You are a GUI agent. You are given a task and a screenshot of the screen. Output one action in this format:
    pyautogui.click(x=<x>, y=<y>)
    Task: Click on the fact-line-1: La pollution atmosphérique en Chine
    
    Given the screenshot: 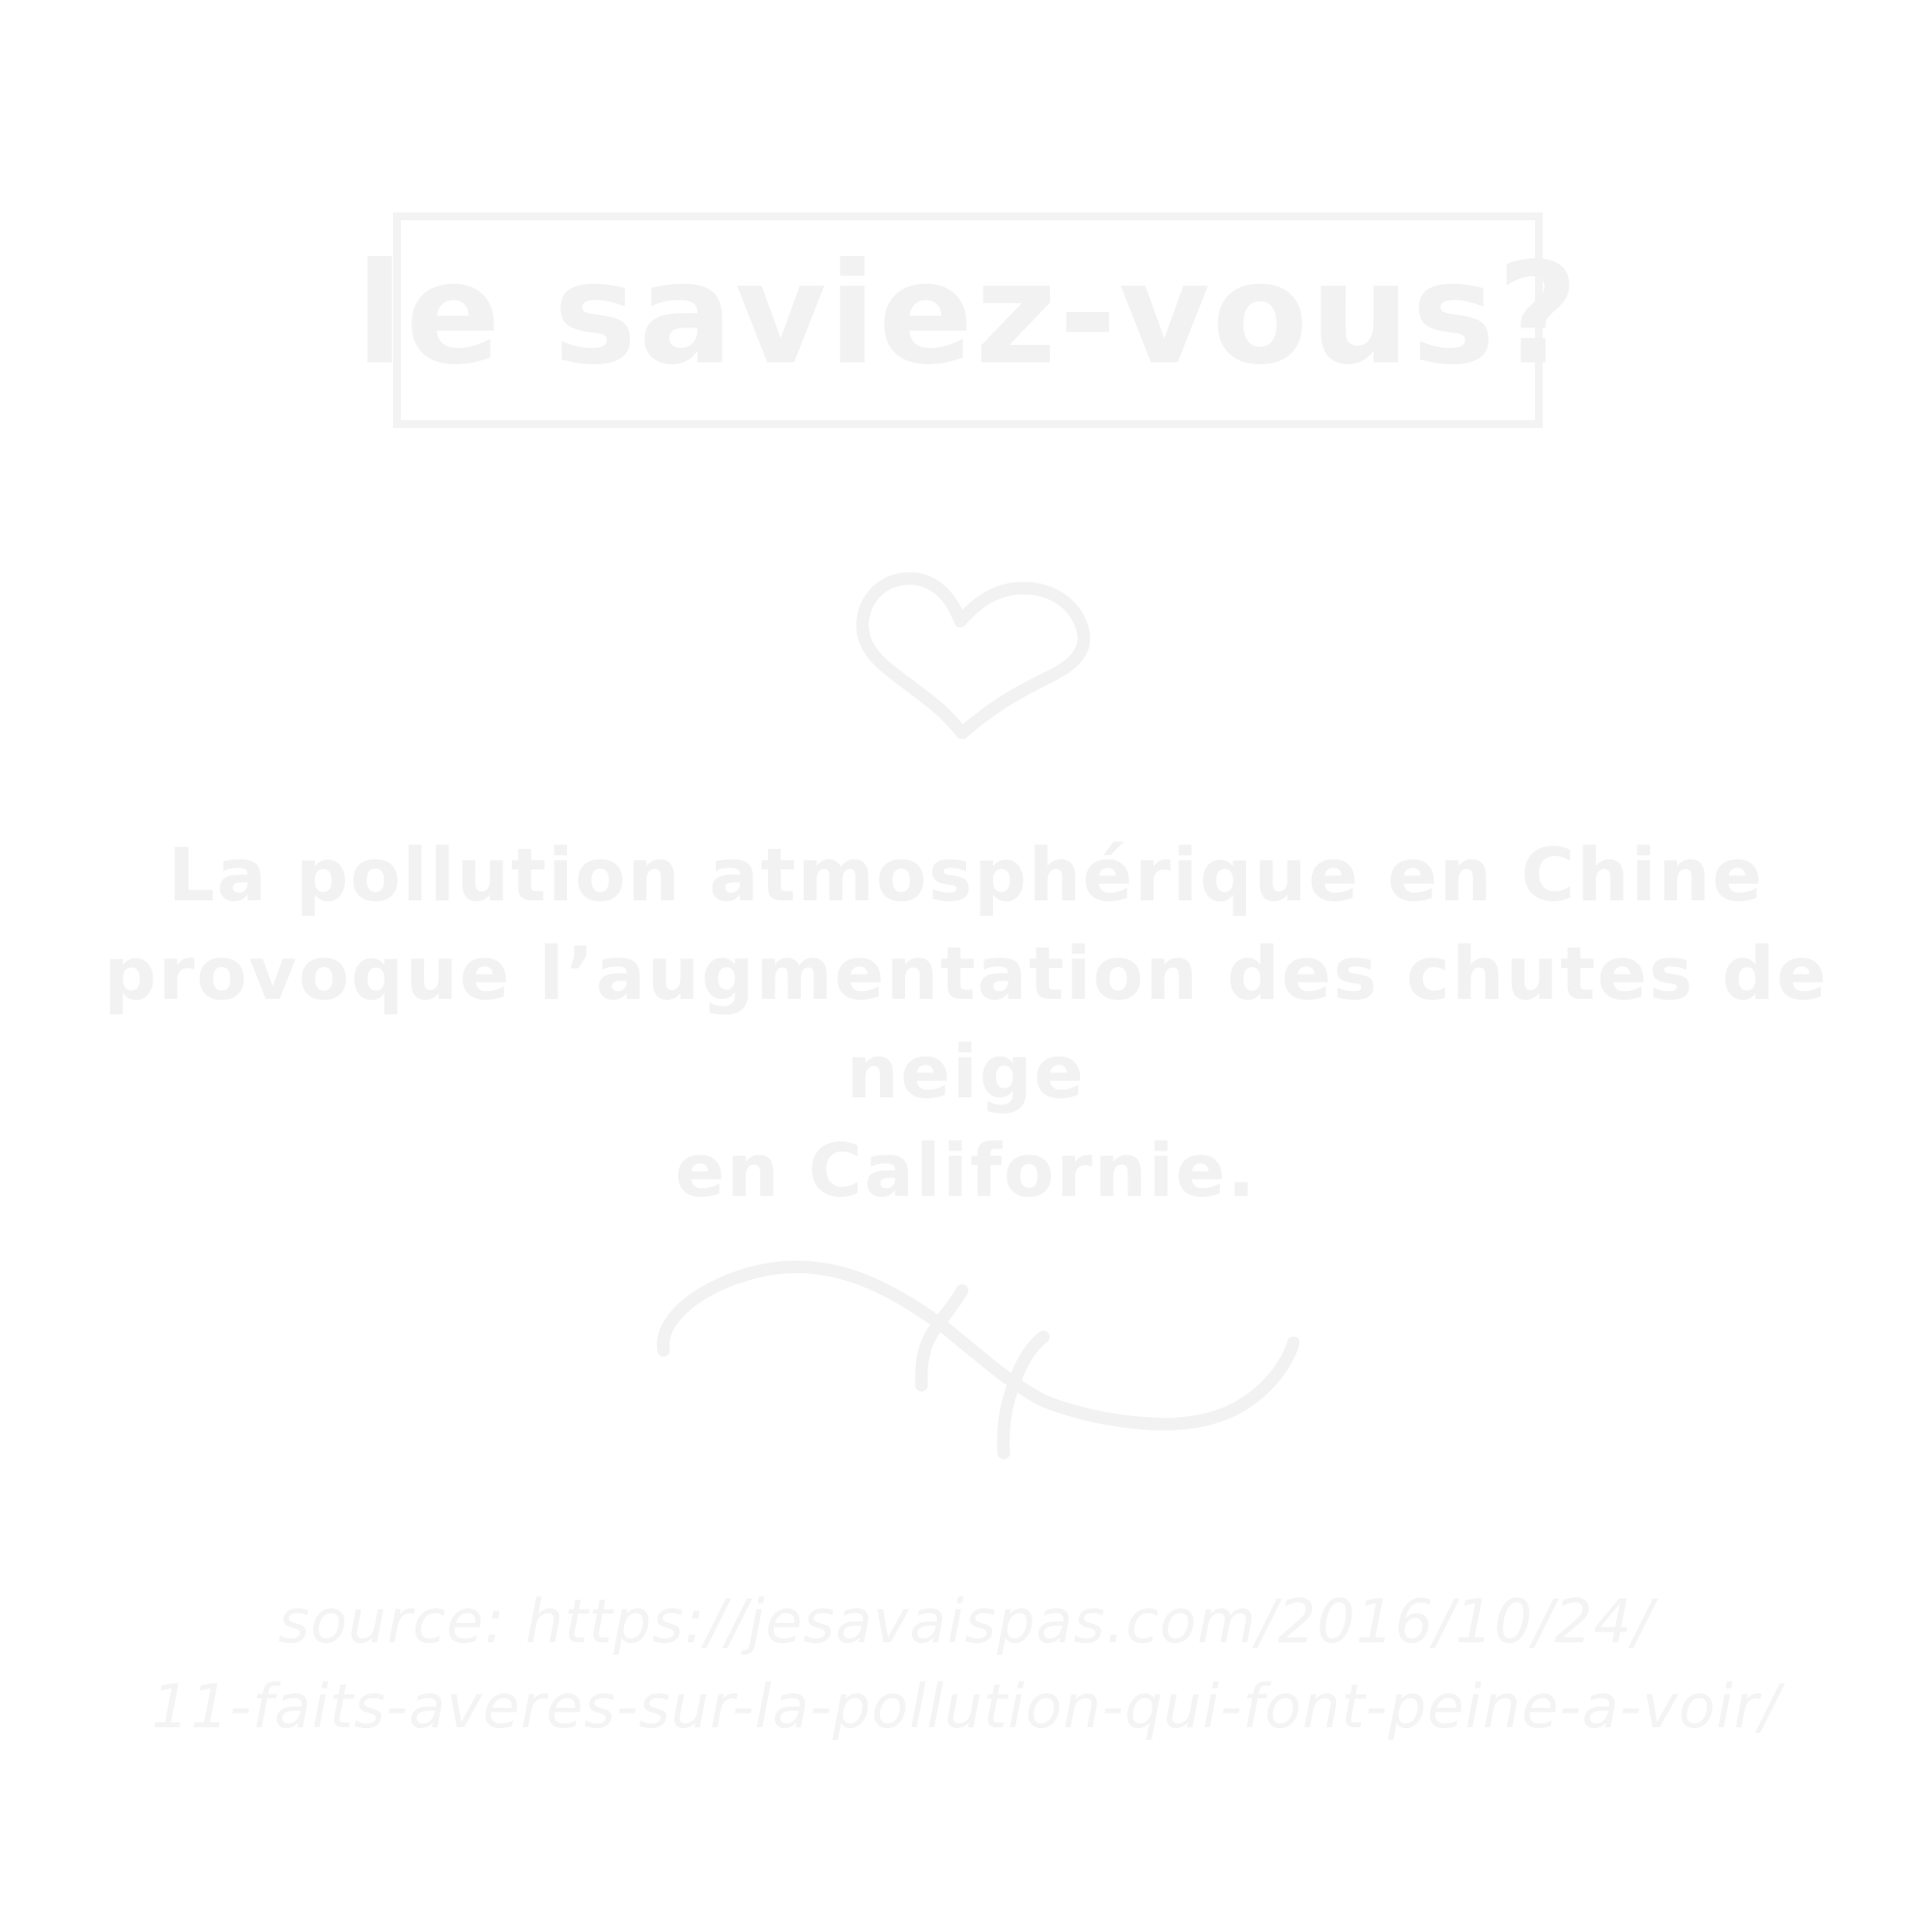 What is the action you would take?
    pyautogui.click(x=966, y=875)
    